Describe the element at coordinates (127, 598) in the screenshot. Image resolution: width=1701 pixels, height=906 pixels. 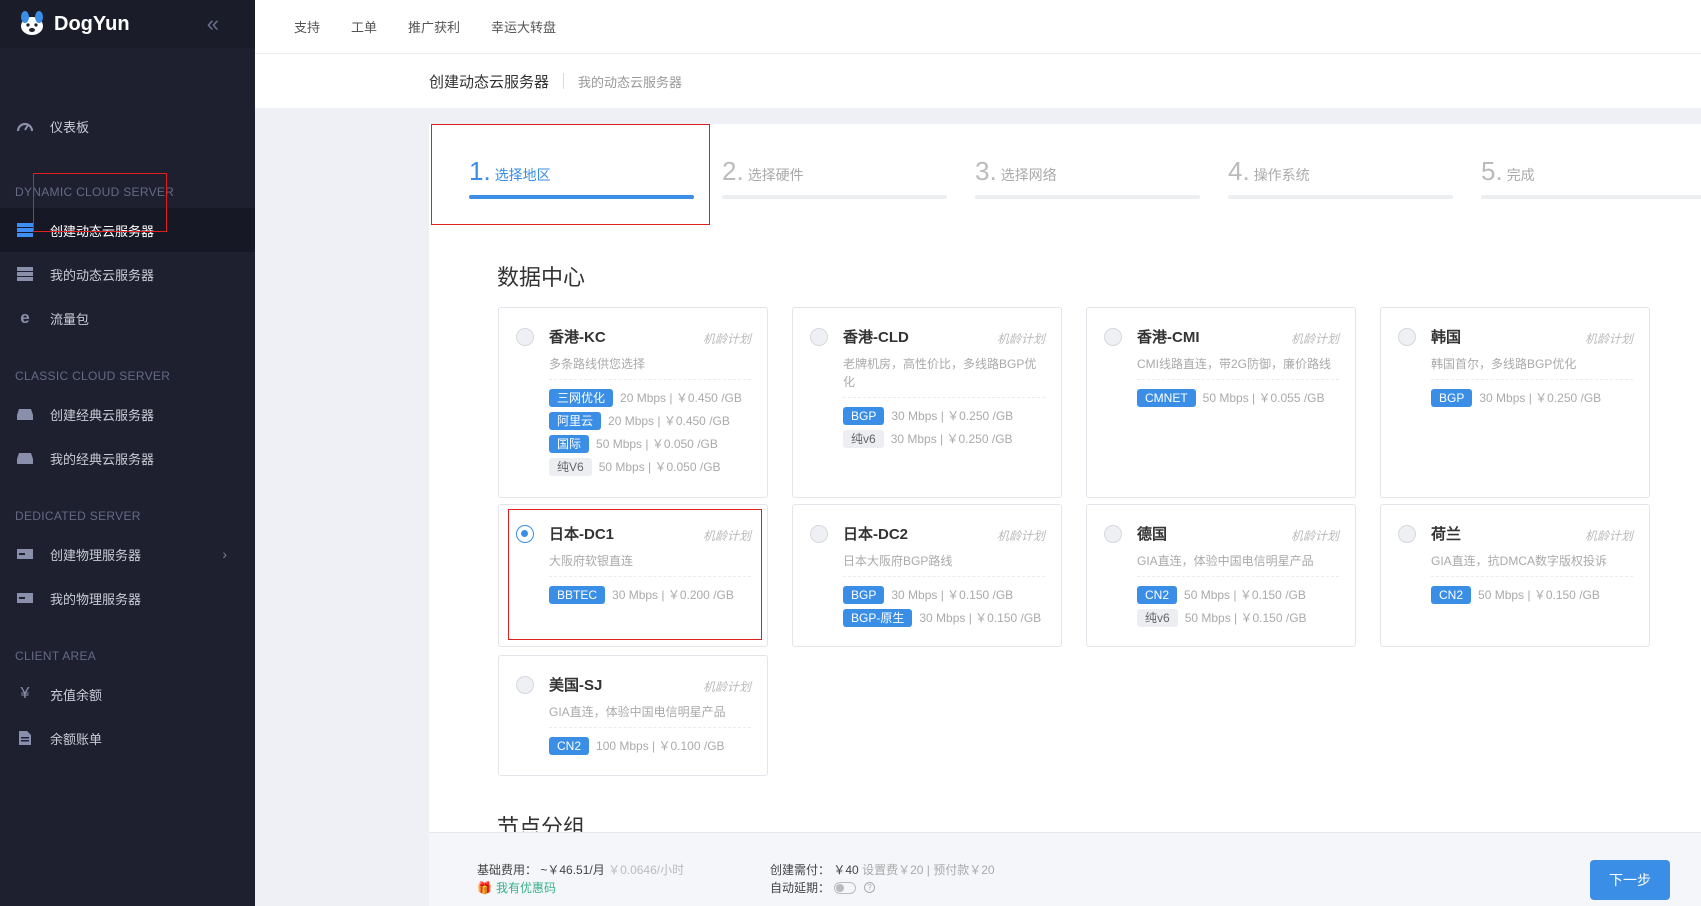
I see `sidebar-item-my-physical: 我的物理服务器` at that location.